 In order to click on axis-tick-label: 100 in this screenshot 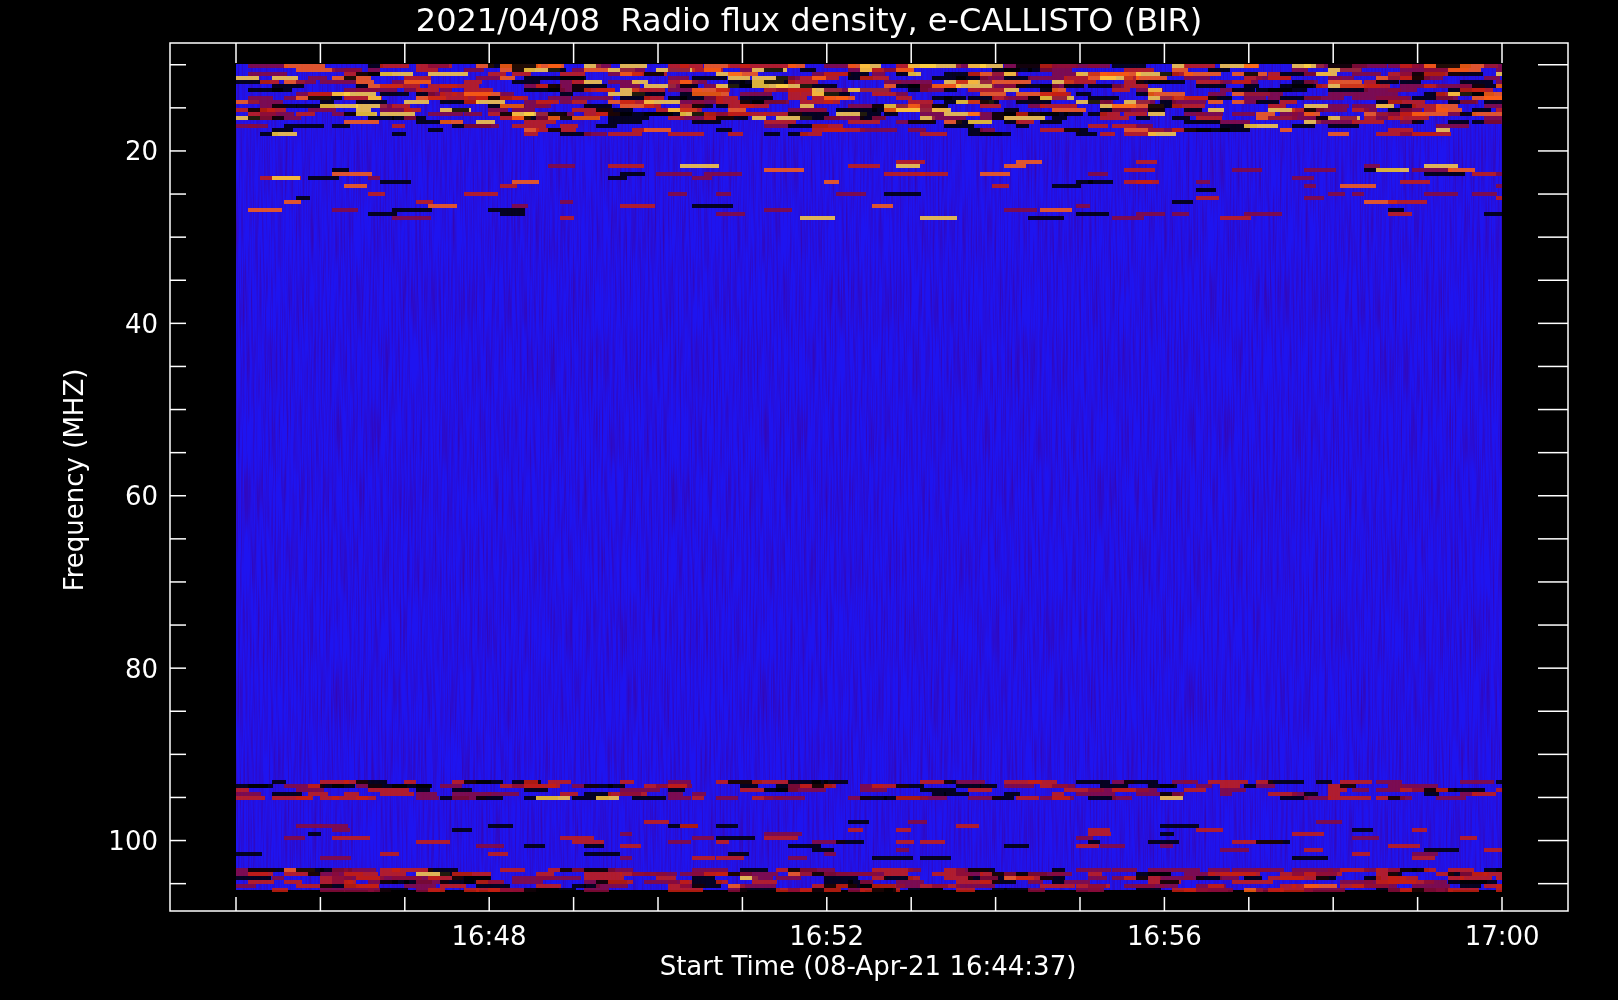, I will do `click(133, 841)`.